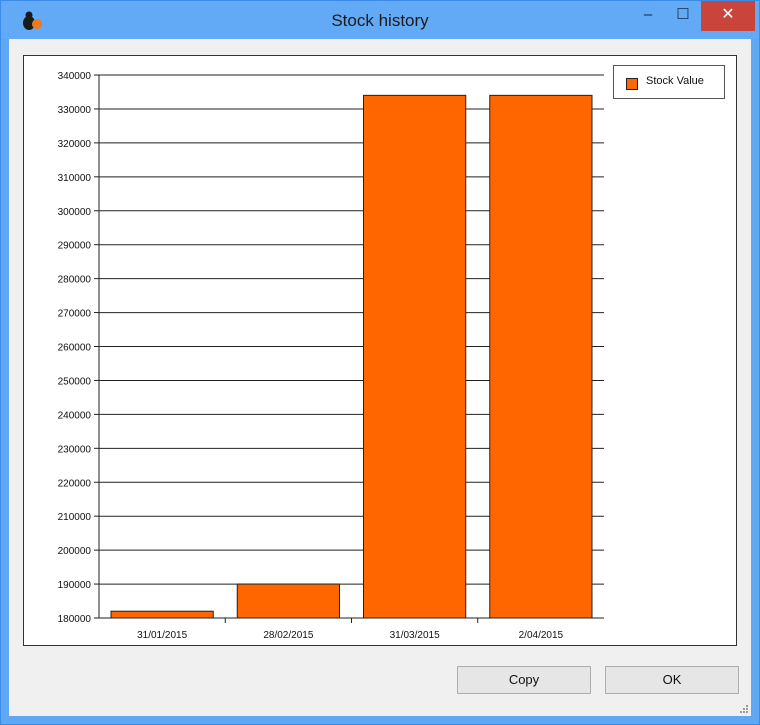 The height and width of the screenshot is (725, 760). I want to click on x-tick-label: 31/01/2015, so click(162, 635).